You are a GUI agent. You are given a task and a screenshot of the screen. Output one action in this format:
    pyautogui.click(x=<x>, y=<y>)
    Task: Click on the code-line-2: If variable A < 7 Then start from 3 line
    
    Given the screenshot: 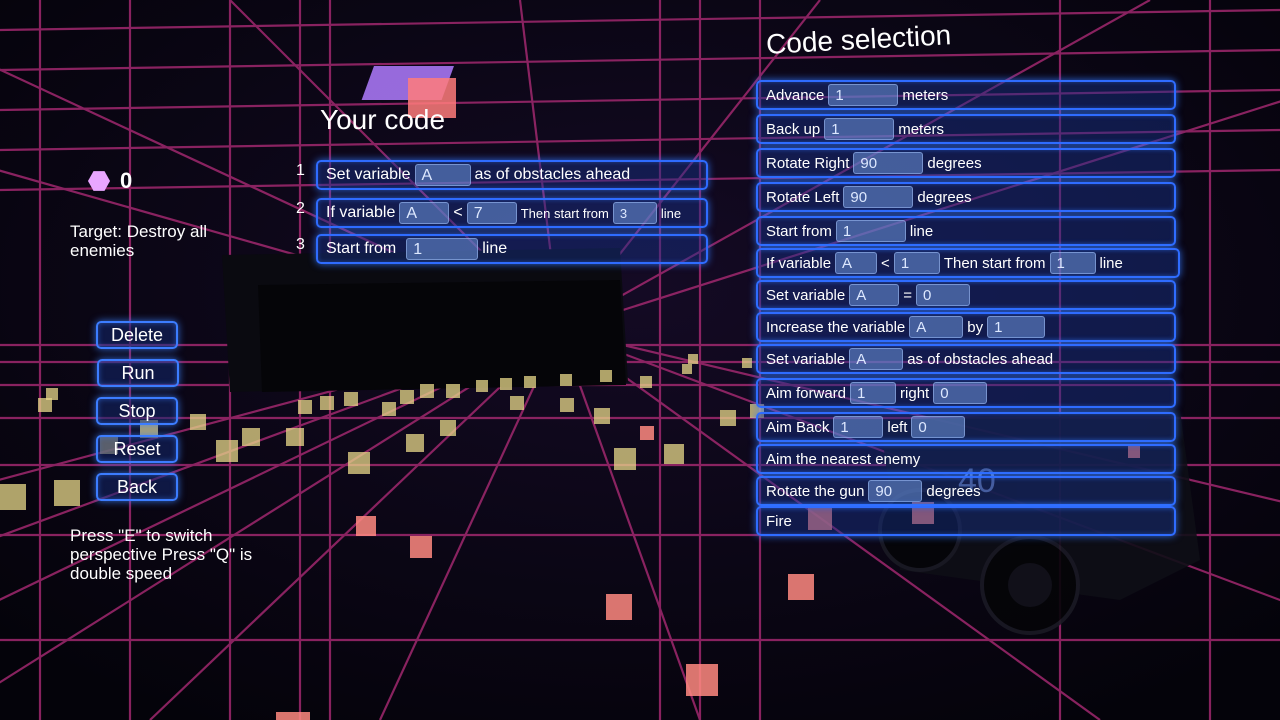 What is the action you would take?
    pyautogui.click(x=512, y=213)
    